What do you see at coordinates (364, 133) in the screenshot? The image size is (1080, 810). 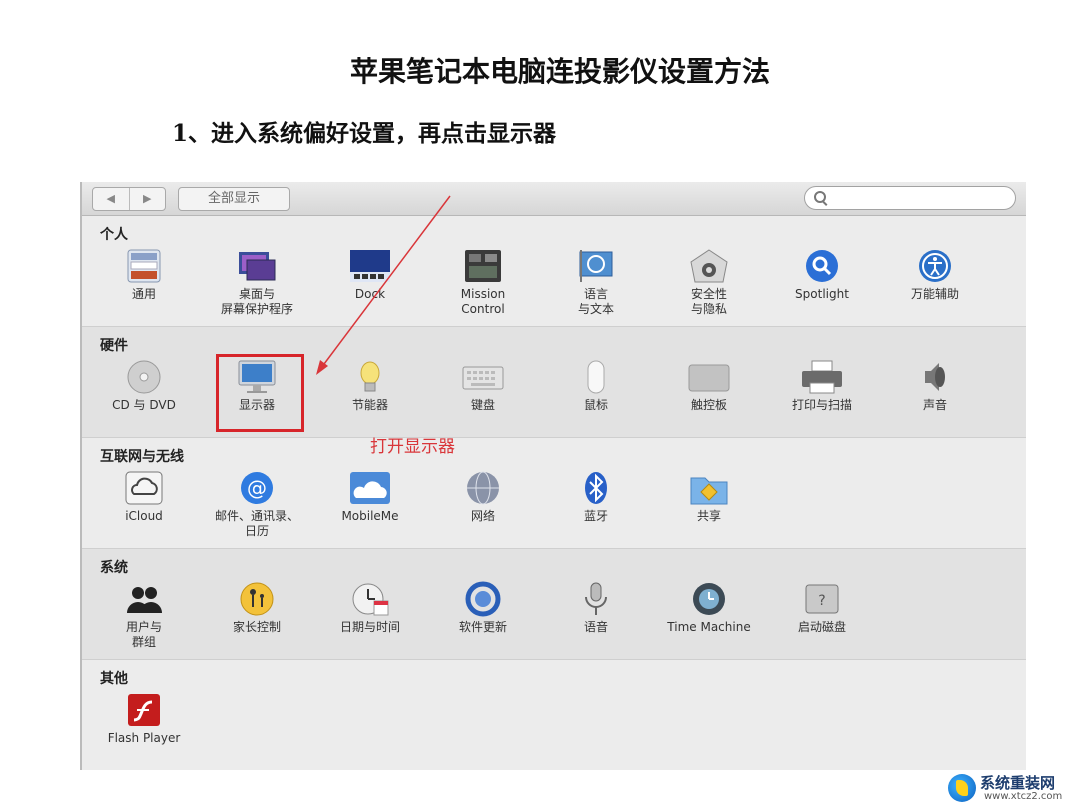 I see `step-instruction: 1、进入系统偏好设置，再点击显示器` at bounding box center [364, 133].